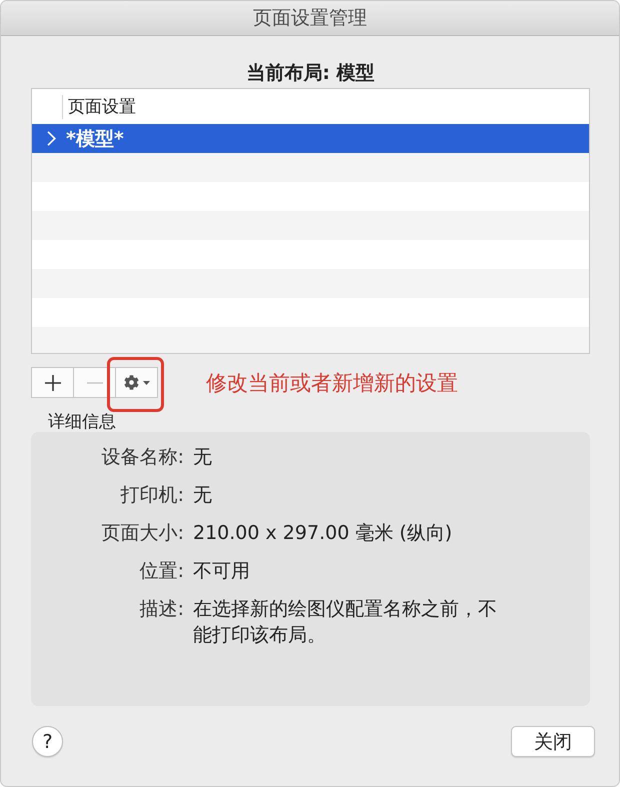  I want to click on field-label: 位置:, so click(162, 571).